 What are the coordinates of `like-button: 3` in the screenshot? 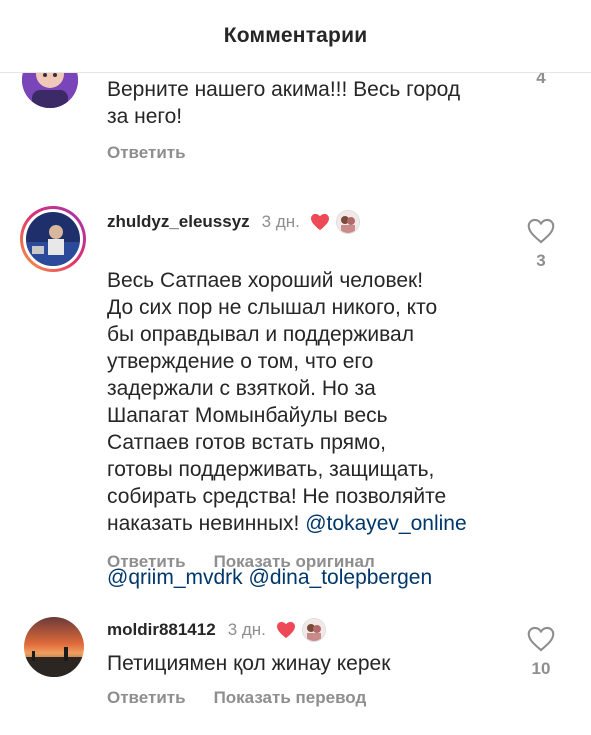 It's located at (541, 244).